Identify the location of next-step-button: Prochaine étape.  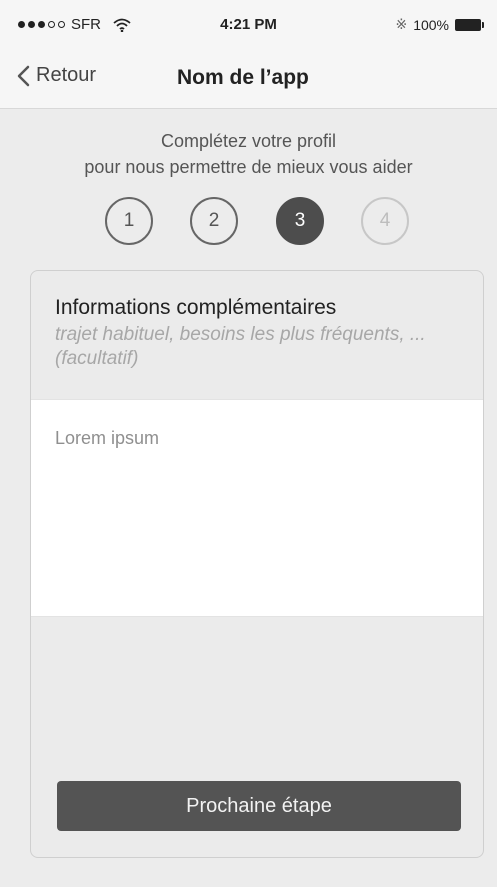
(259, 806).